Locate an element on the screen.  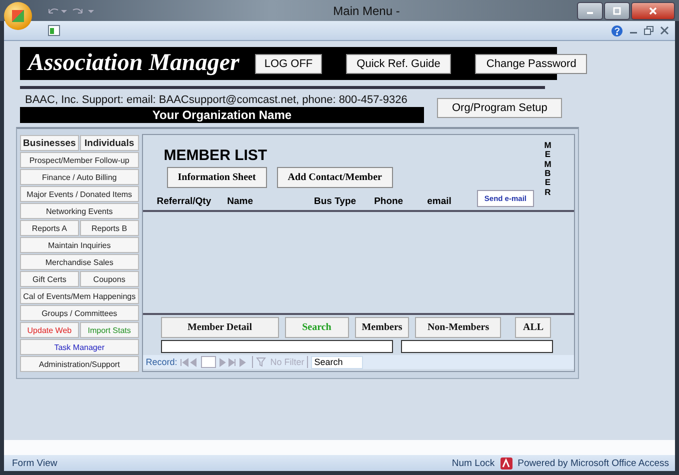
menu-button: Networking Events is located at coordinates (79, 211).